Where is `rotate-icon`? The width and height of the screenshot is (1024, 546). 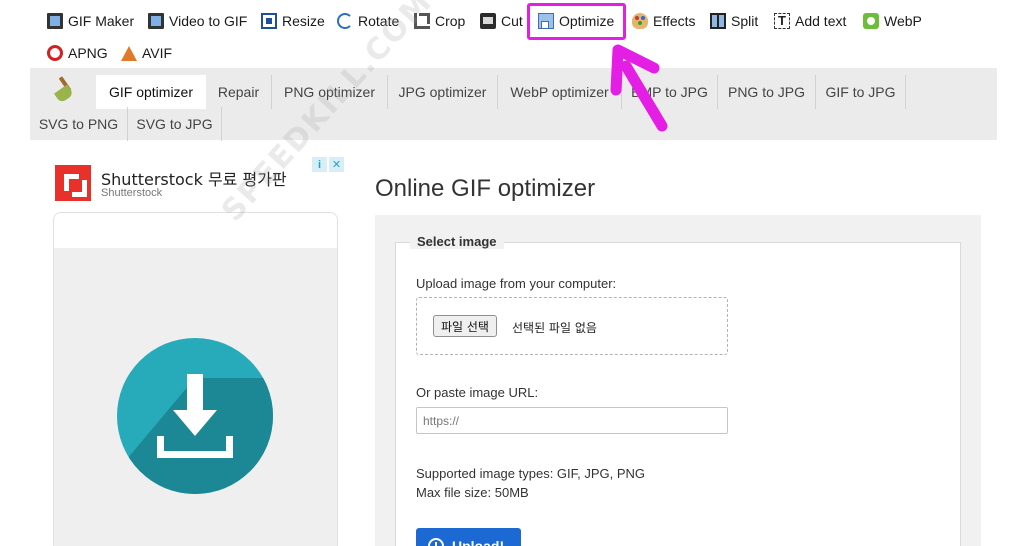 rotate-icon is located at coordinates (345, 21).